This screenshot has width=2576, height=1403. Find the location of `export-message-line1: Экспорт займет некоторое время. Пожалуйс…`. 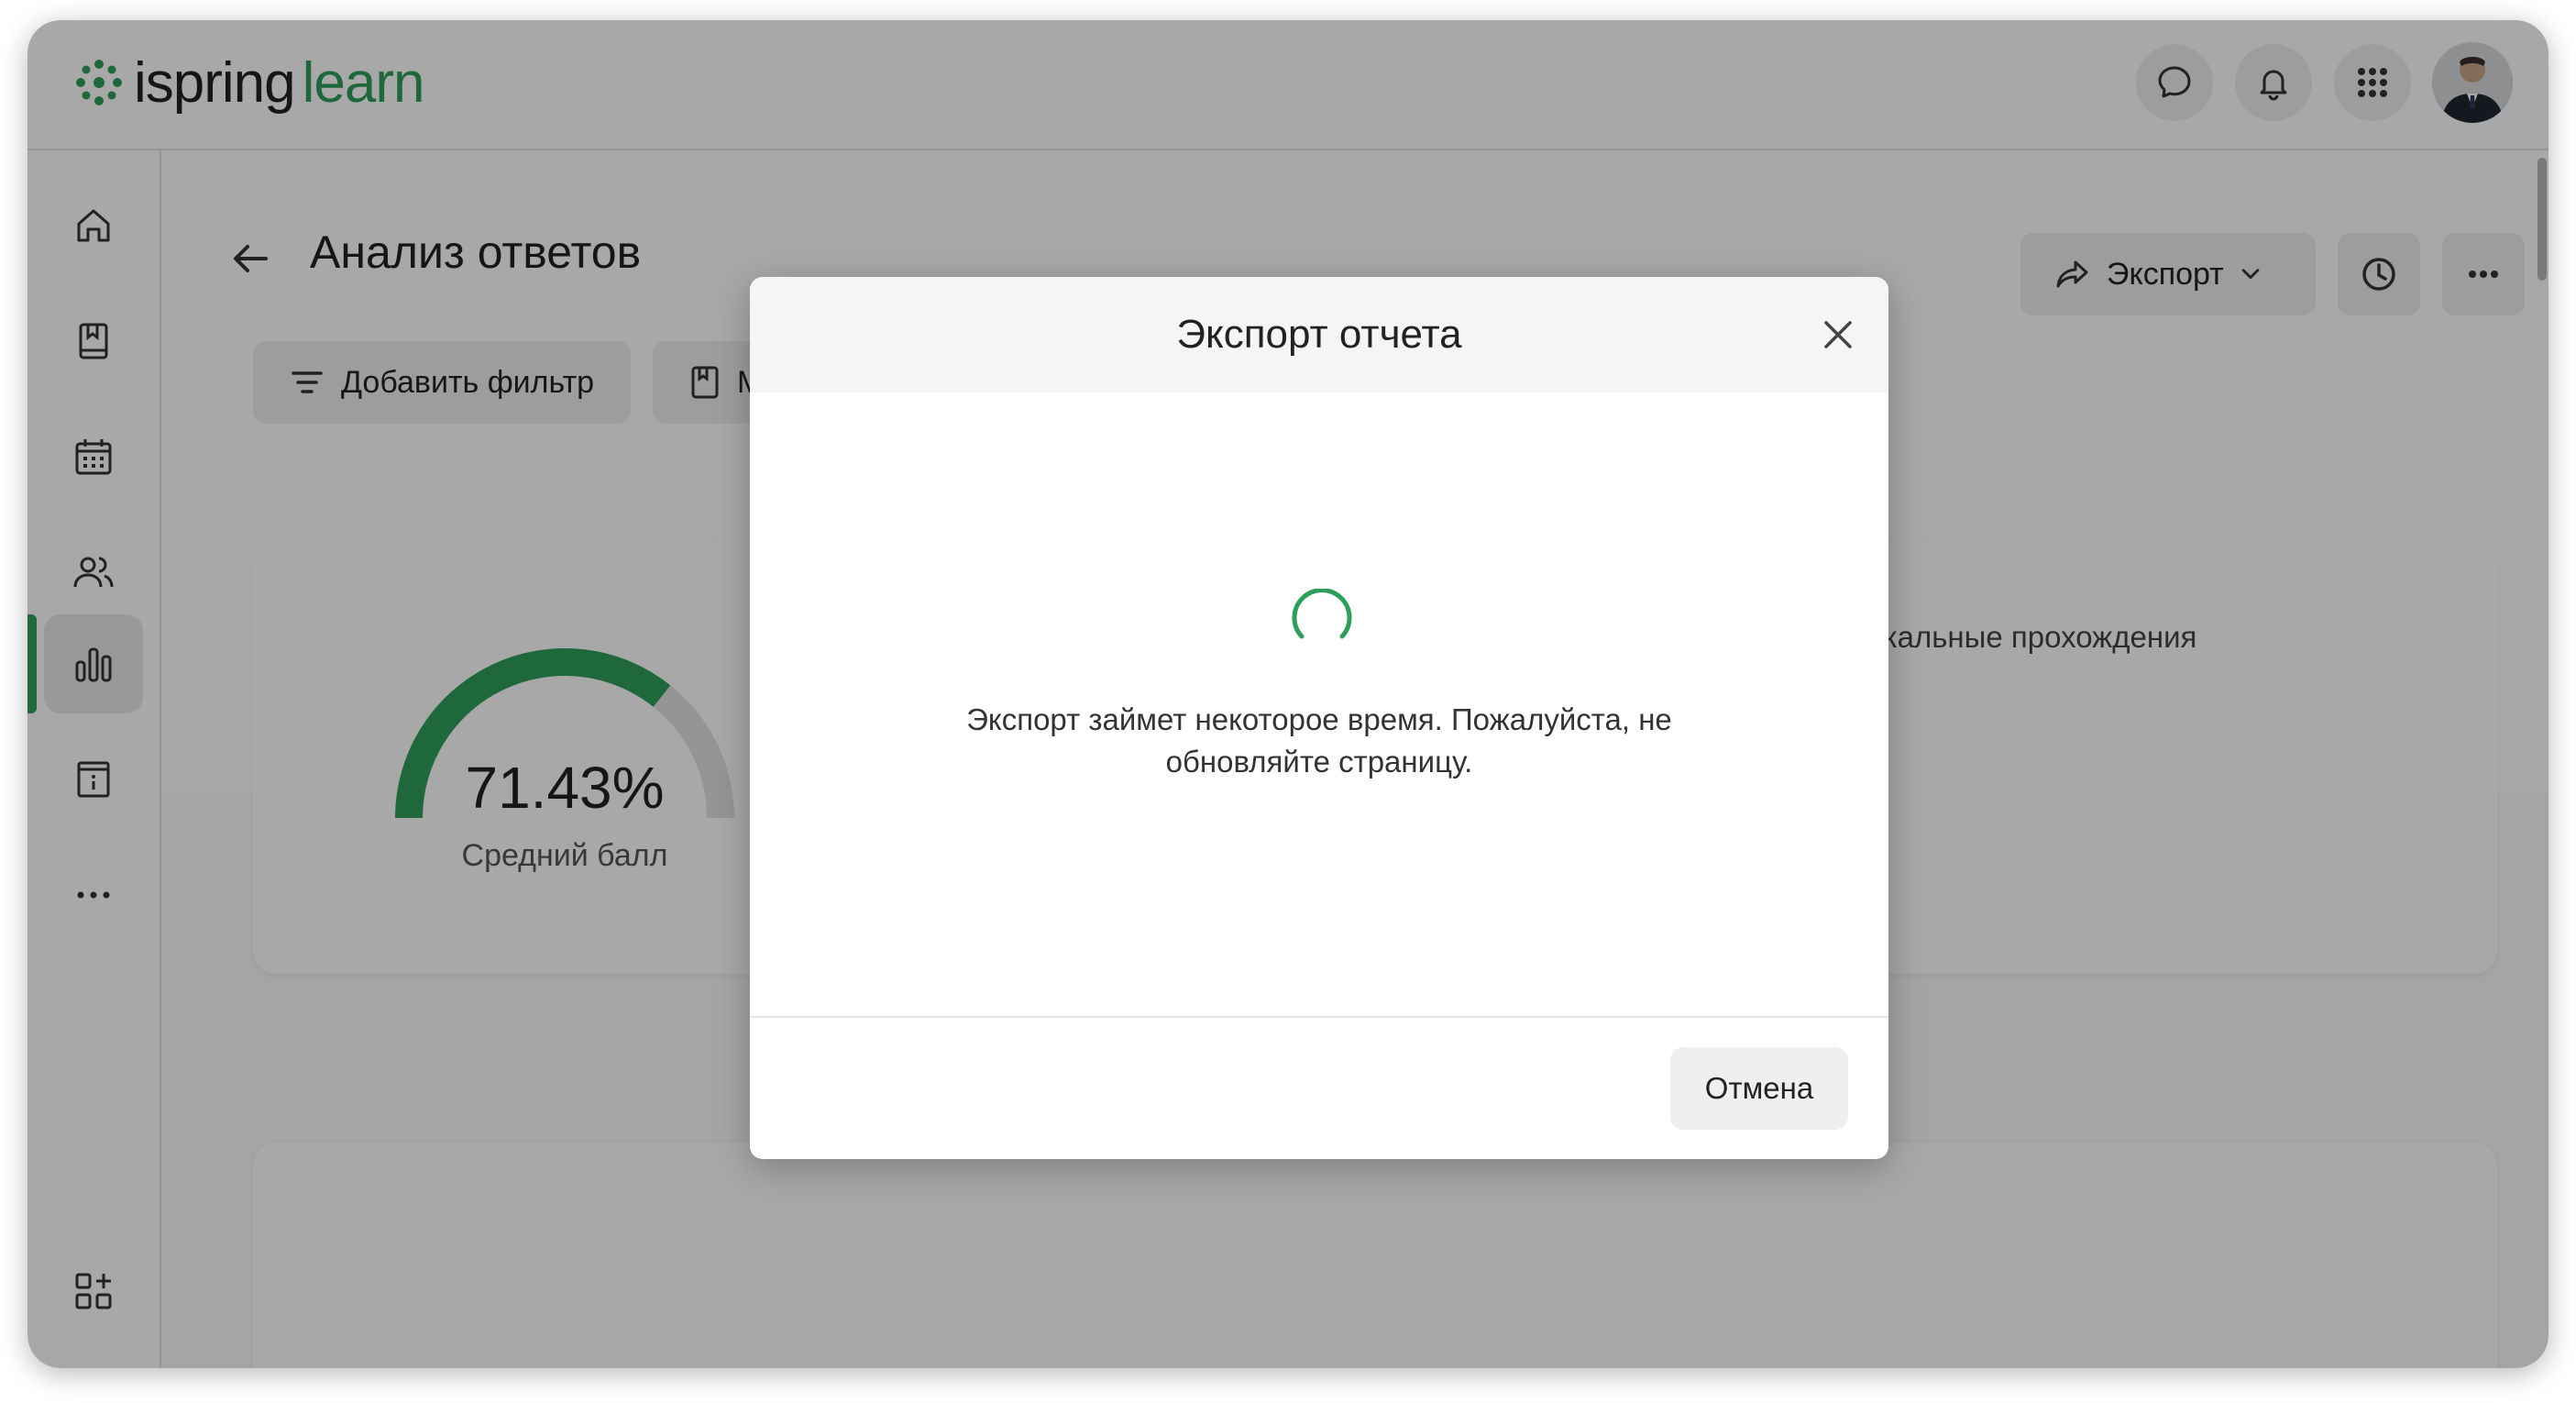

export-message-line1: Экспорт займет некоторое время. Пожалуйс… is located at coordinates (1319, 719).